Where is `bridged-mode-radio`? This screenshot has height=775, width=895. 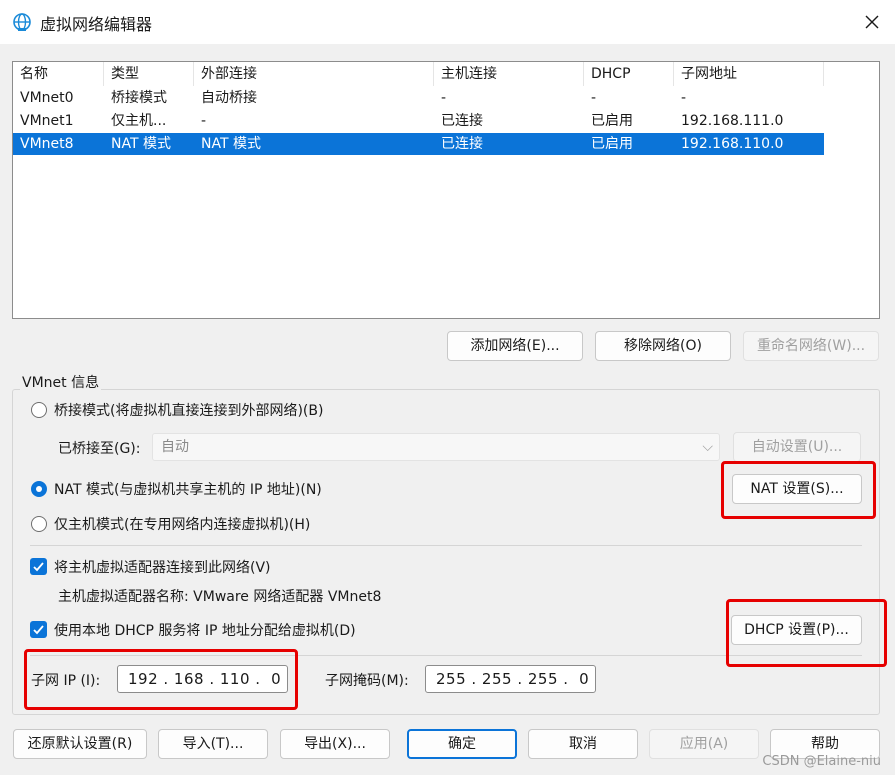 bridged-mode-radio is located at coordinates (39, 410).